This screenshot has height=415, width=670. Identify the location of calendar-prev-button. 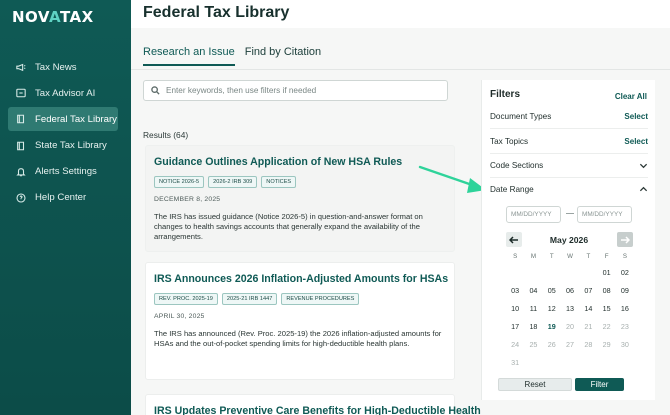
(514, 239).